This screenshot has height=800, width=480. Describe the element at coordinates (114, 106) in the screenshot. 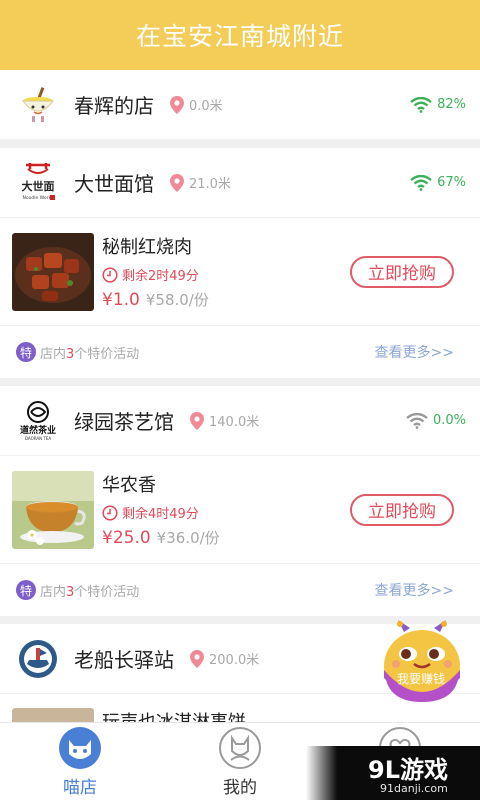

I see `shop-name: 春辉的店` at that location.